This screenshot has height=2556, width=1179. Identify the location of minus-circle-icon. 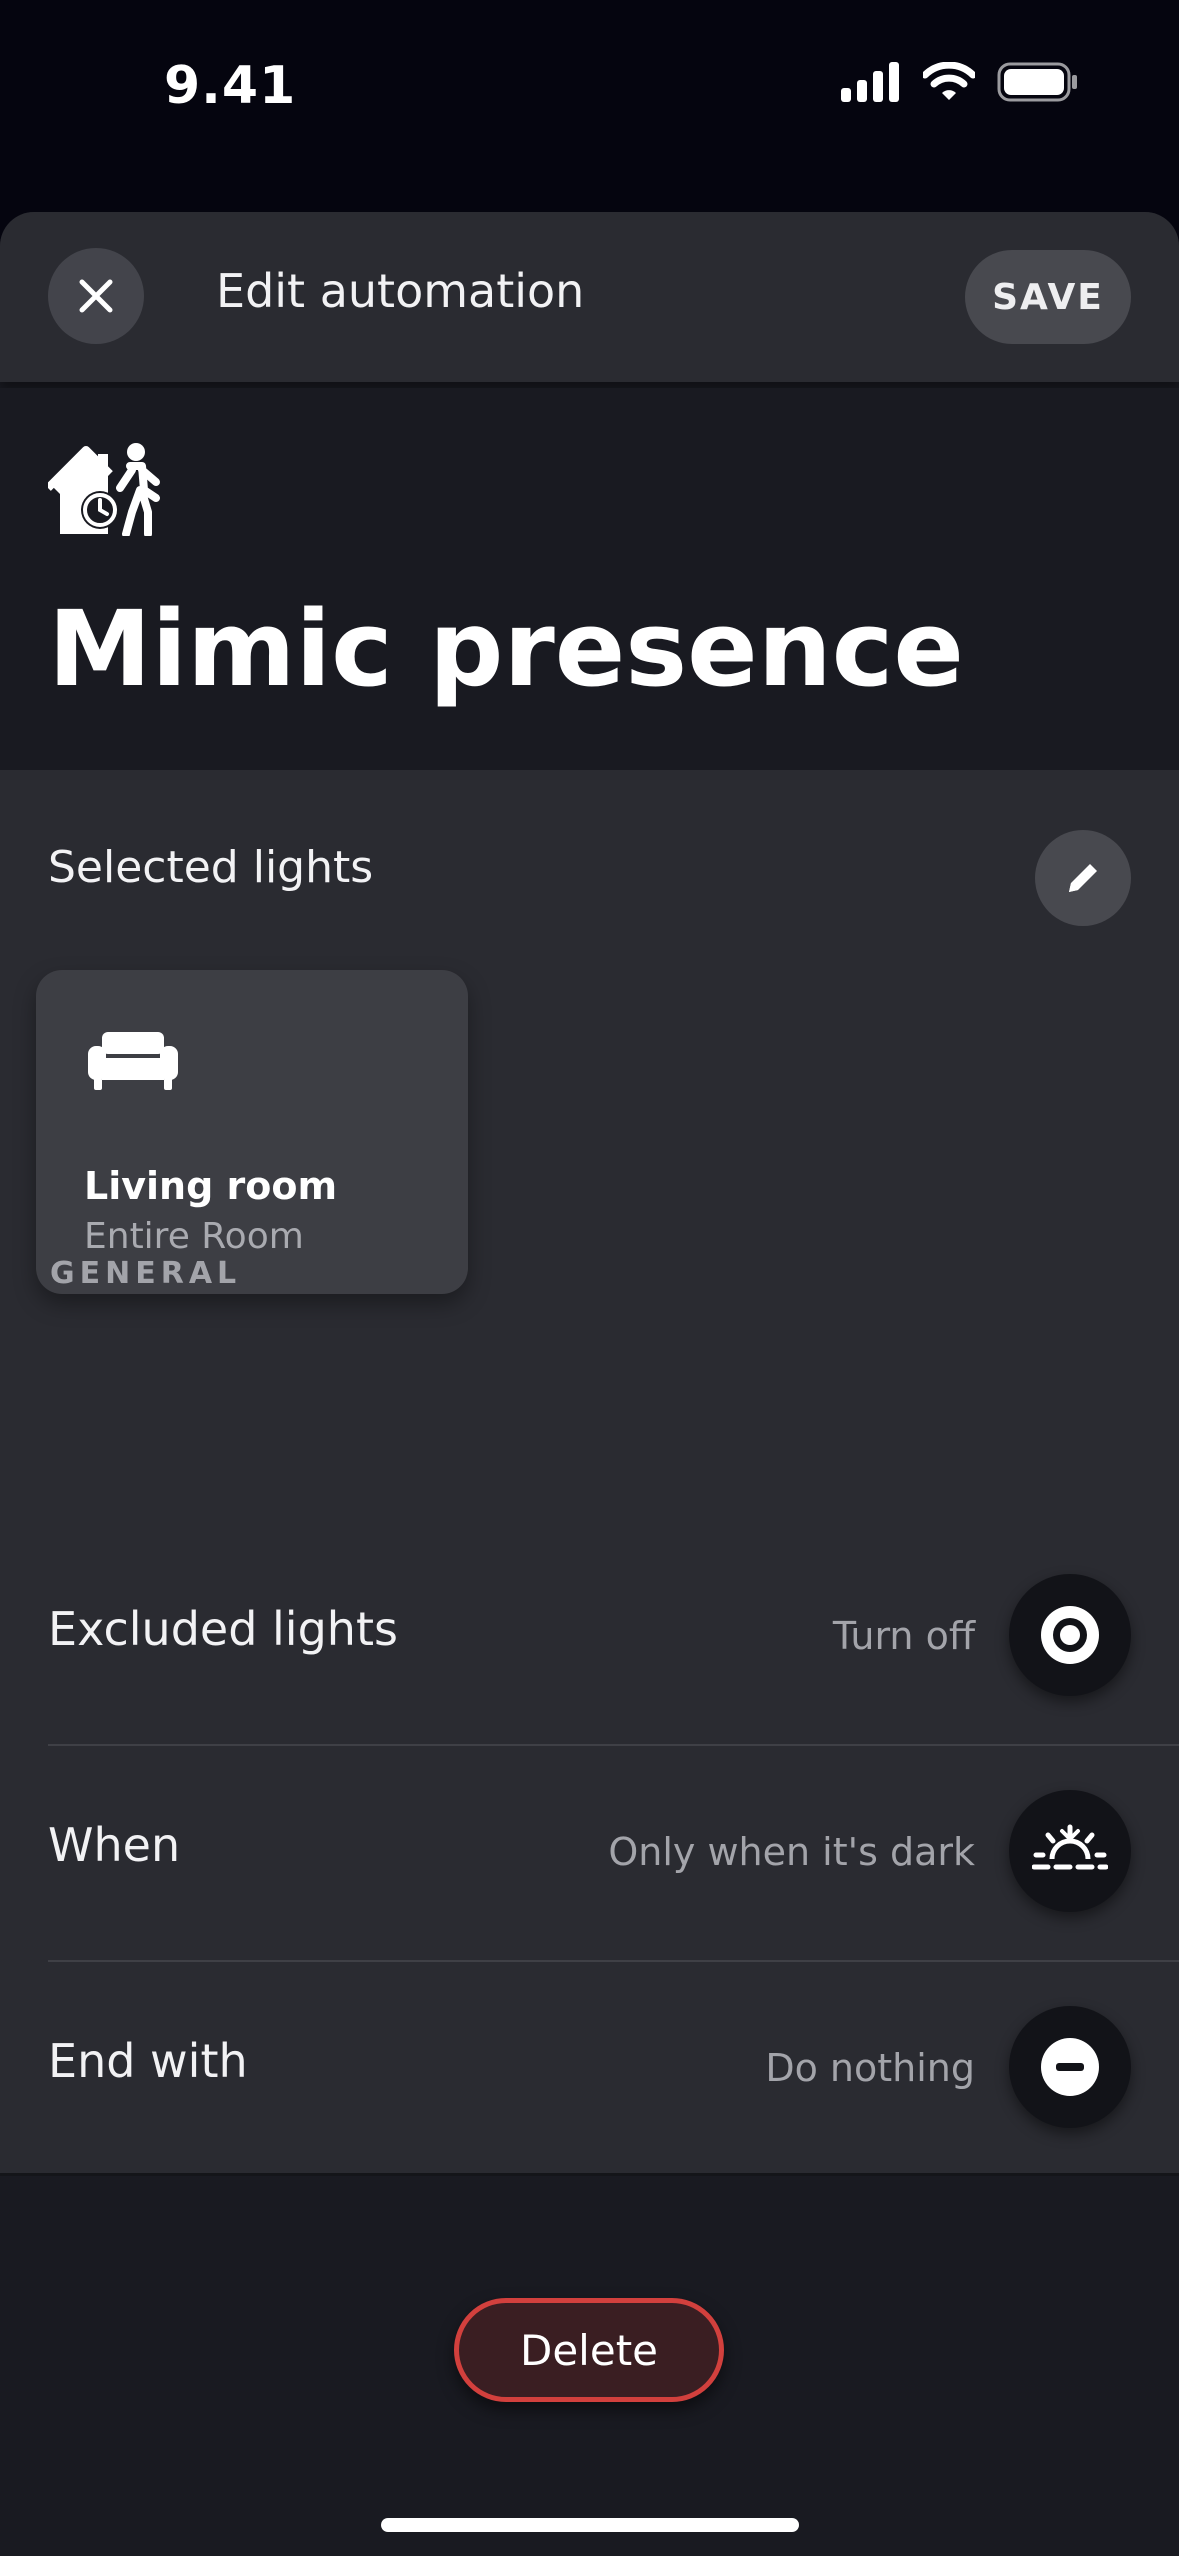
(1070, 2067).